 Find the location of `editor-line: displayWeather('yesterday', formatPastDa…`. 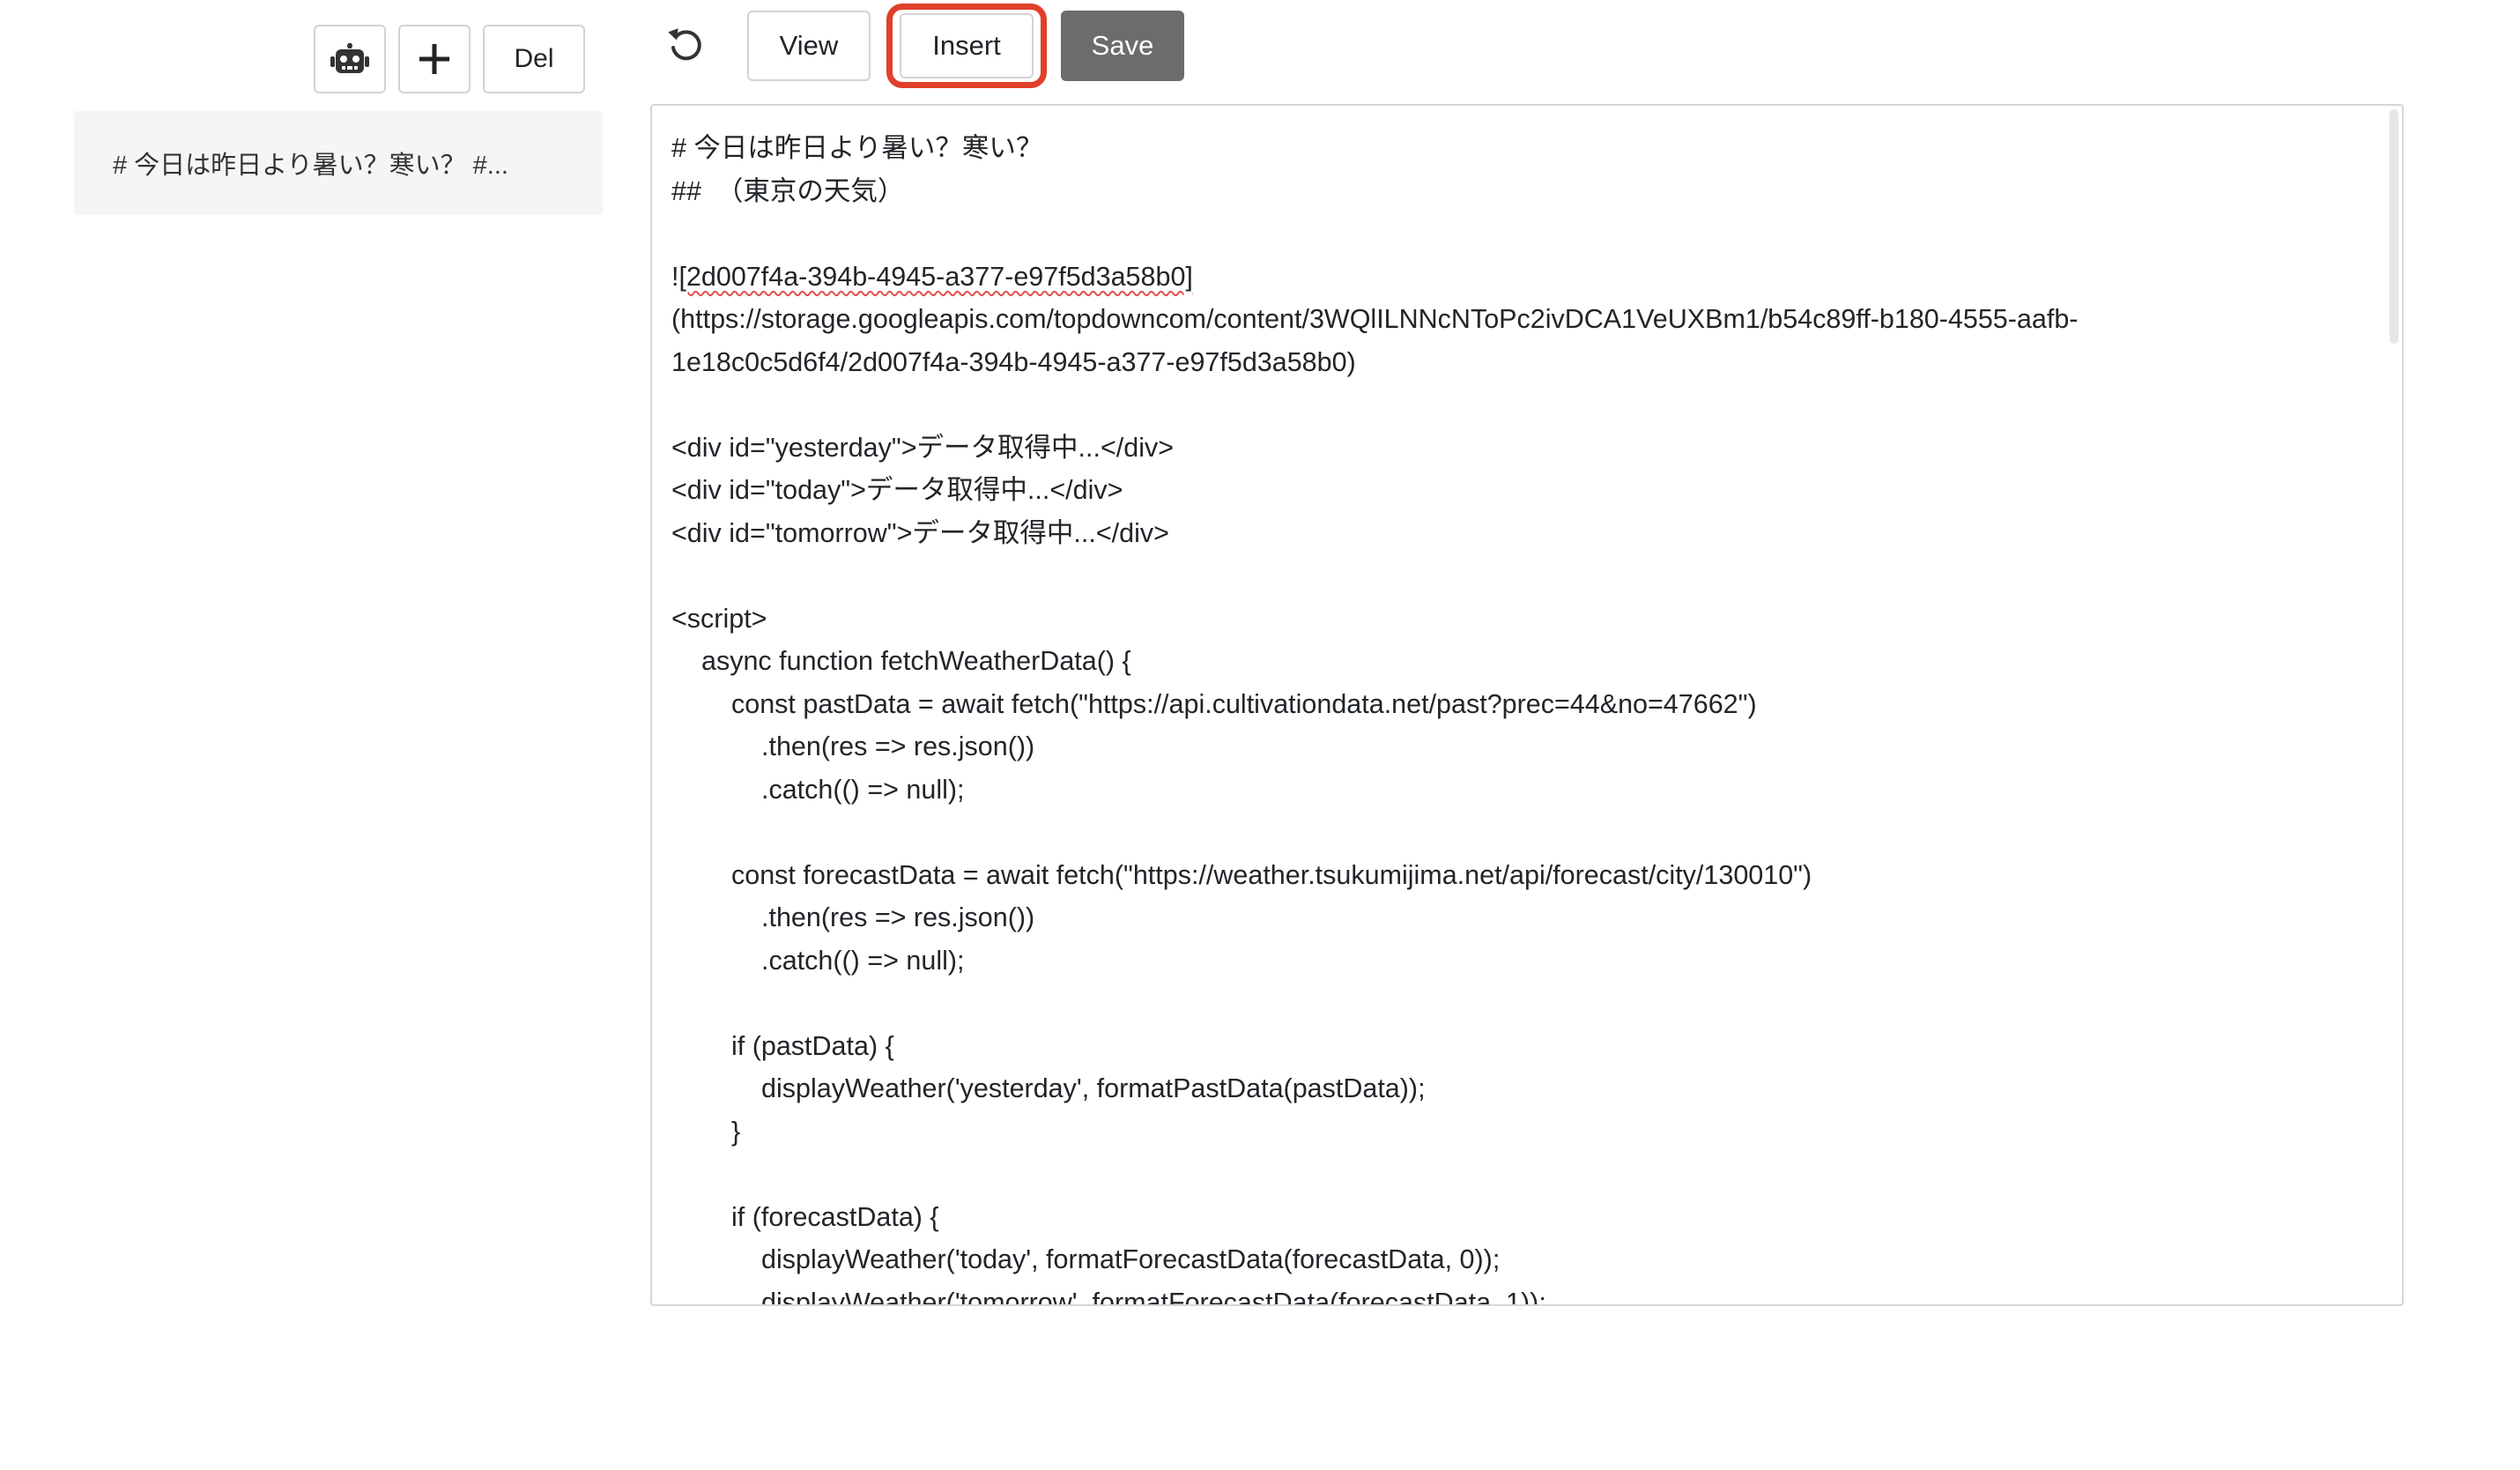

editor-line: displayWeather('yesterday', formatPastDa… is located at coordinates (1093, 1088).